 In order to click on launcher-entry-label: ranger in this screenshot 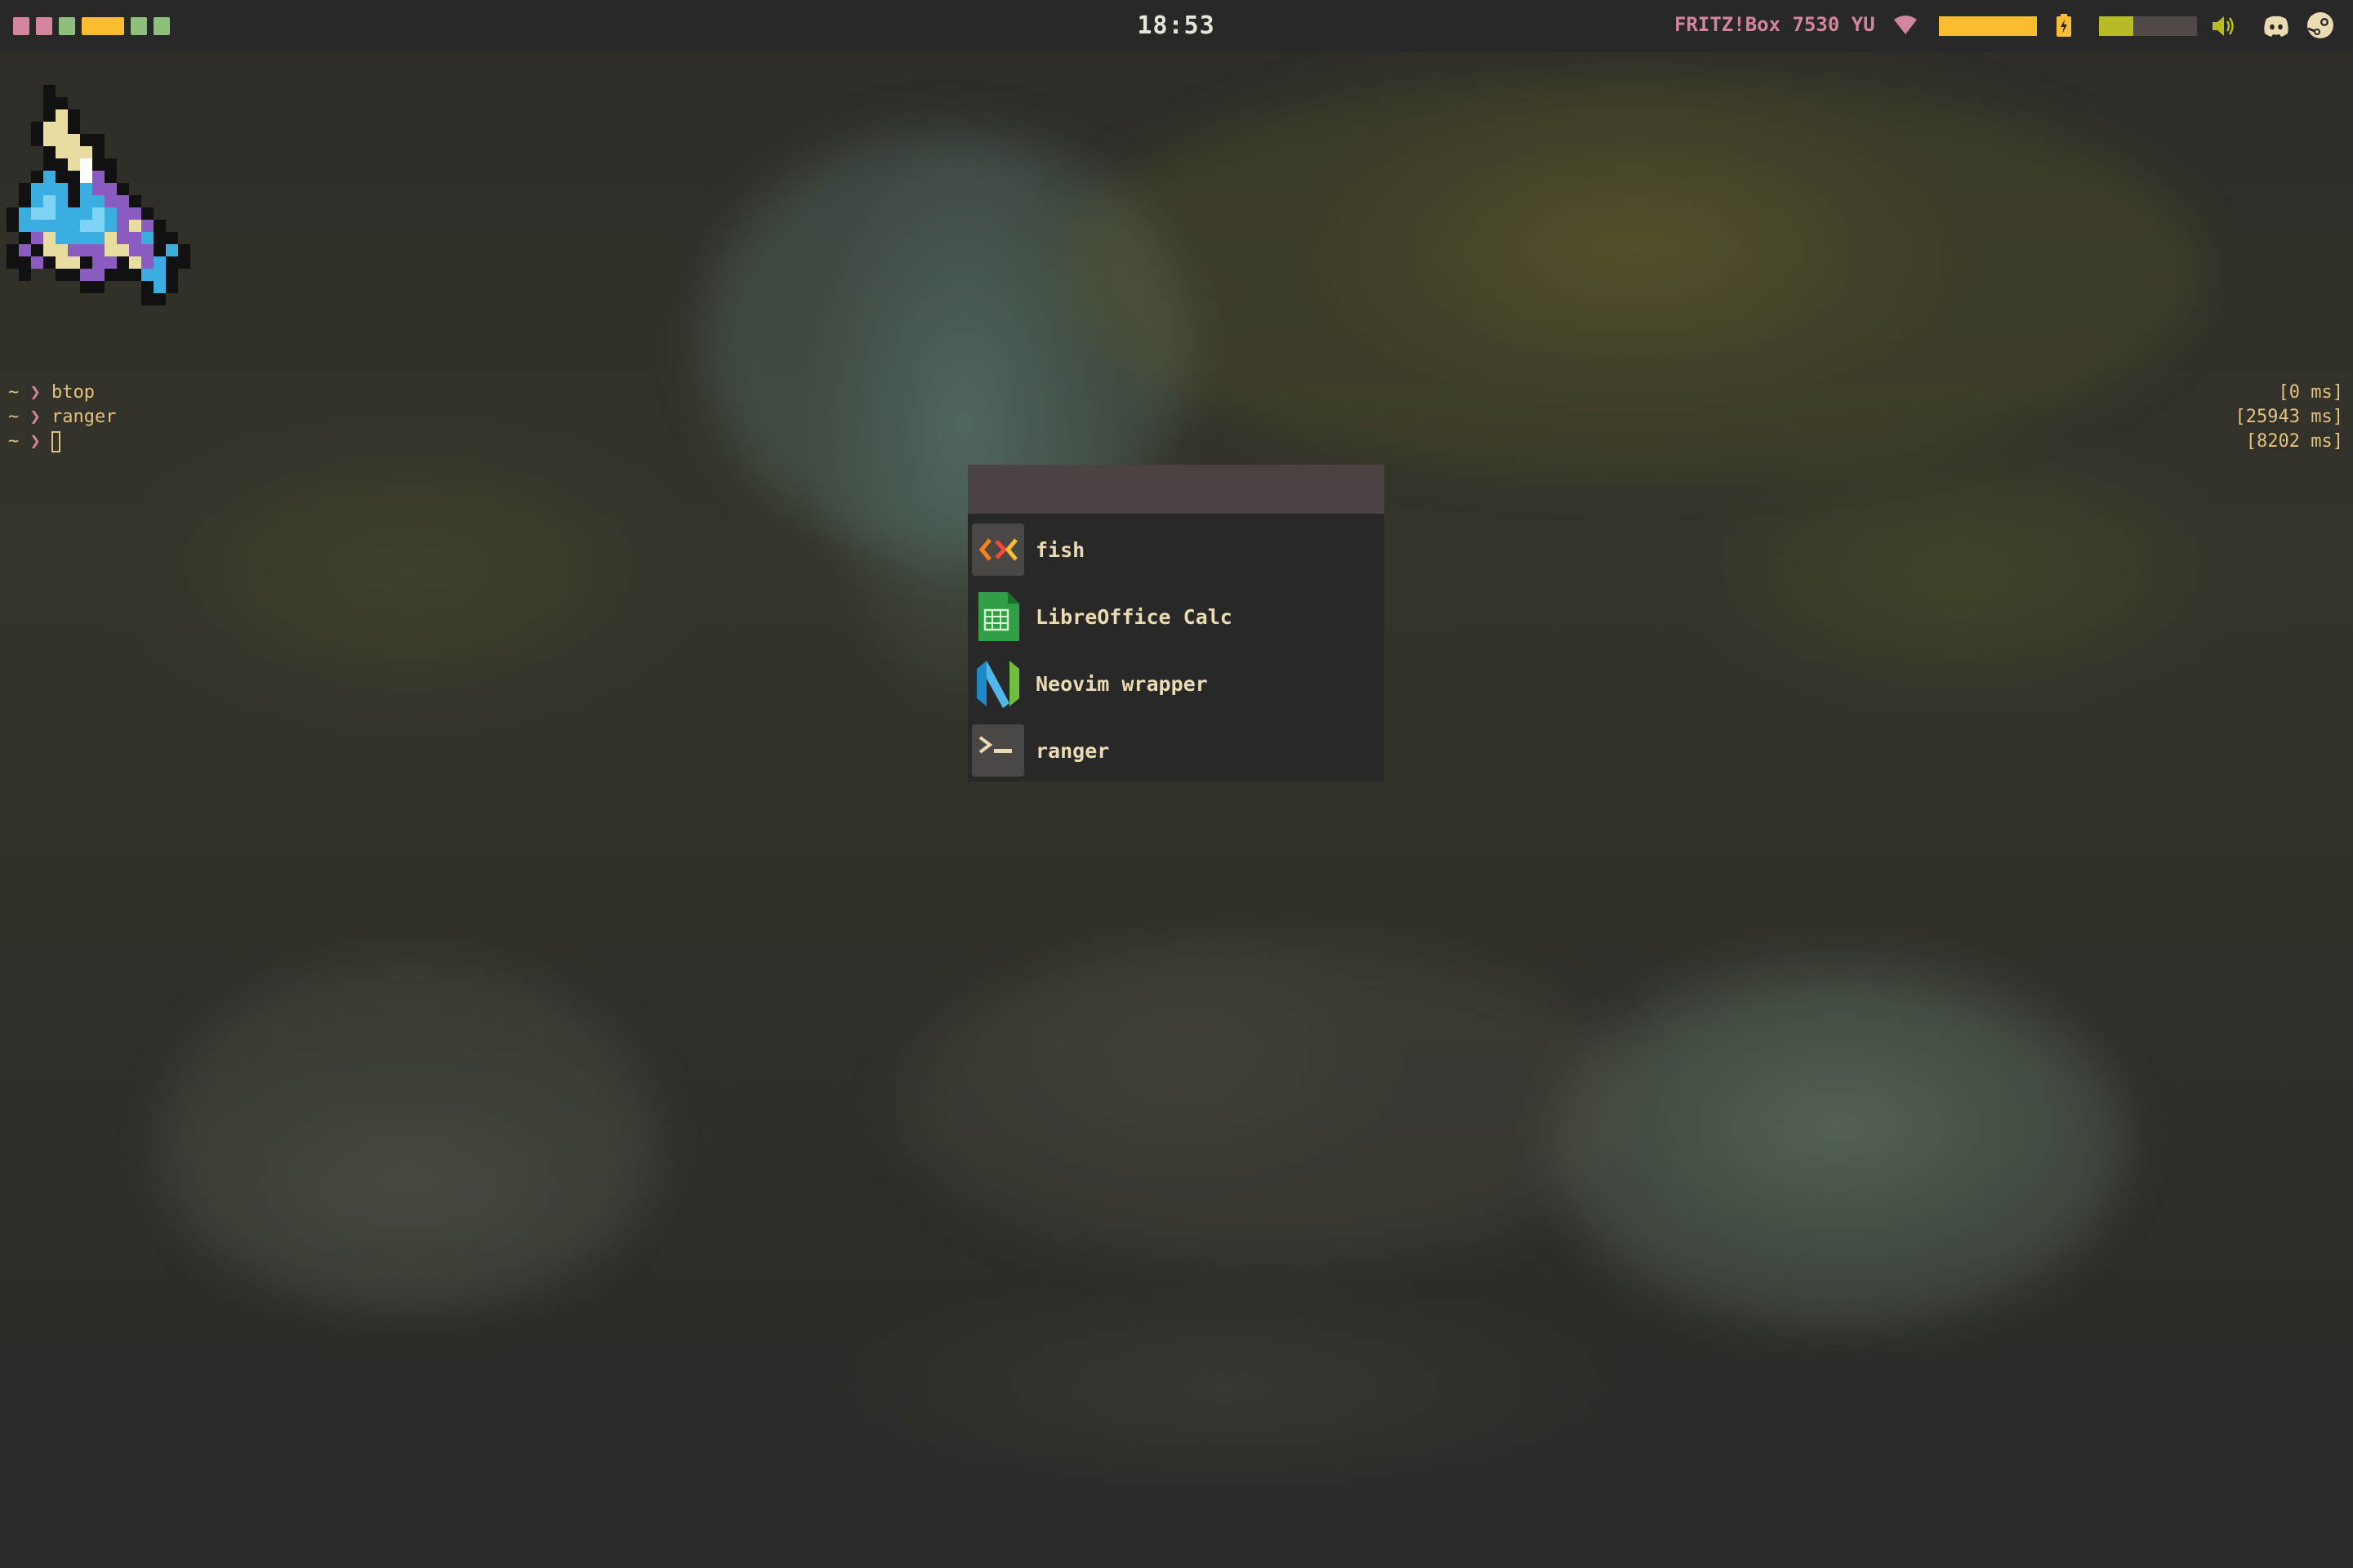, I will do `click(1073, 750)`.